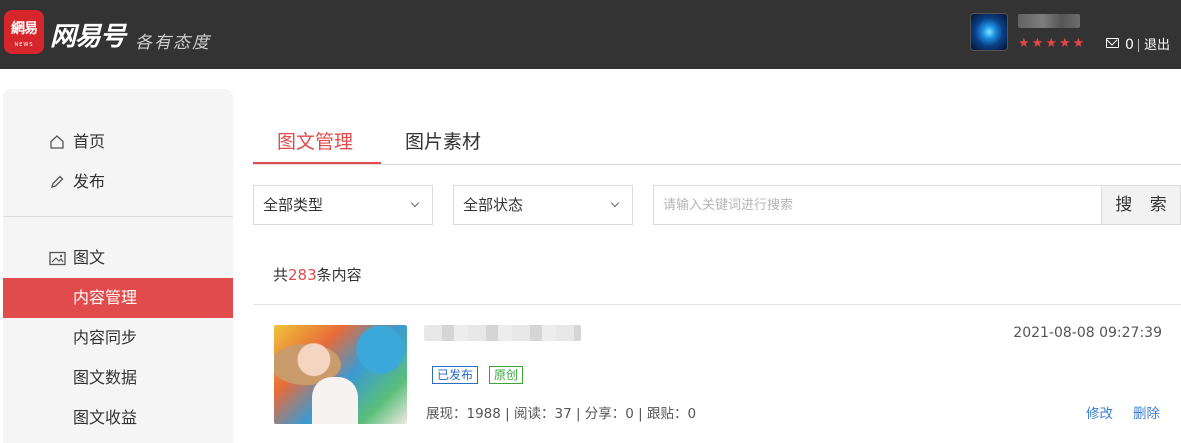  I want to click on sidebar-item-content-management: 内容管理, so click(118, 298).